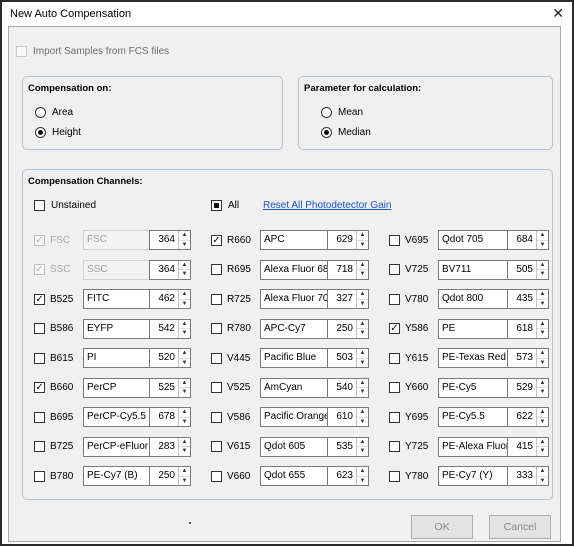  What do you see at coordinates (326, 112) in the screenshot?
I see `mean-radio` at bounding box center [326, 112].